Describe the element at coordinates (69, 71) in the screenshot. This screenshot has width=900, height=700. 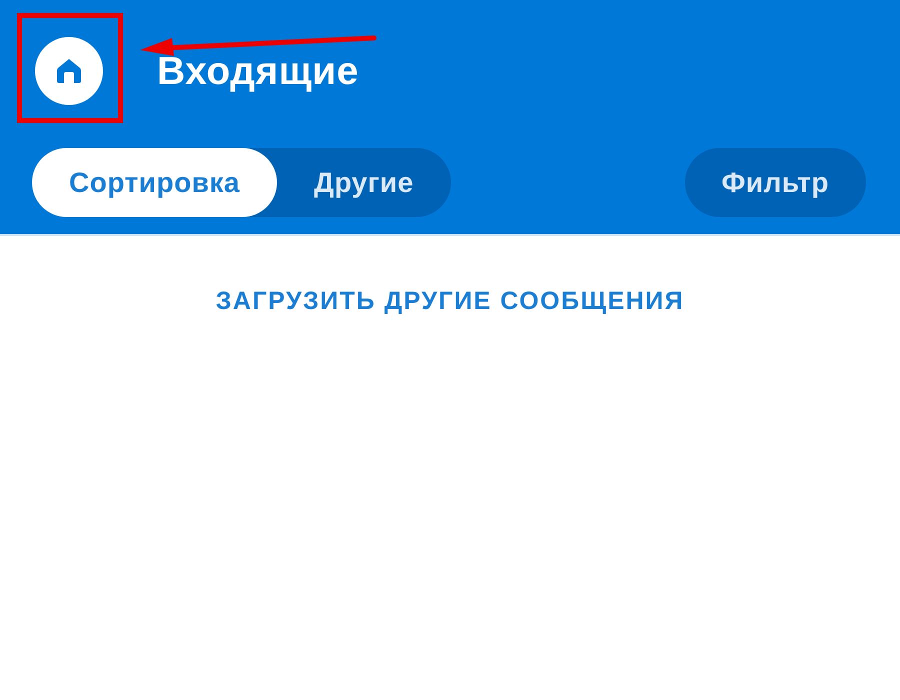
I see `home-icon` at that location.